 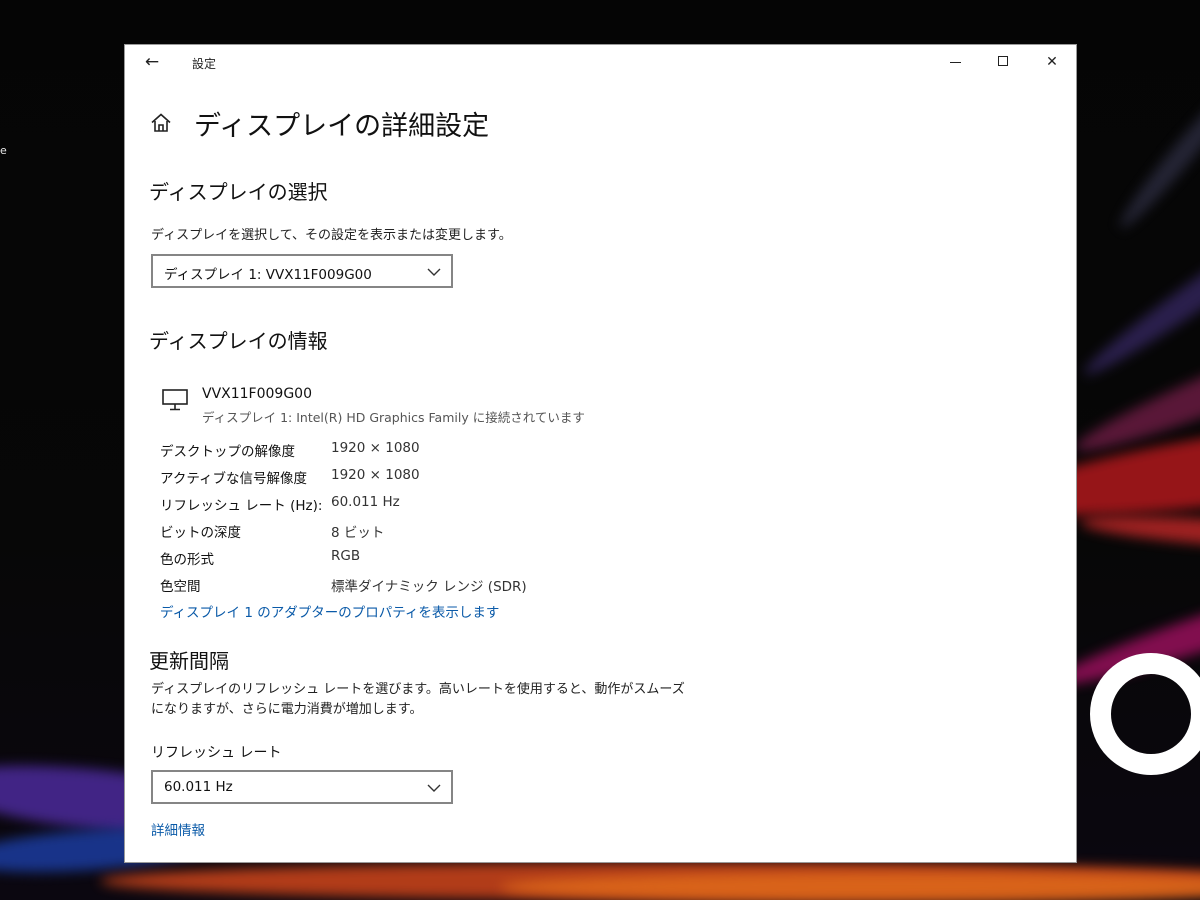 What do you see at coordinates (346, 556) in the screenshot?
I see `info-value: RGB` at bounding box center [346, 556].